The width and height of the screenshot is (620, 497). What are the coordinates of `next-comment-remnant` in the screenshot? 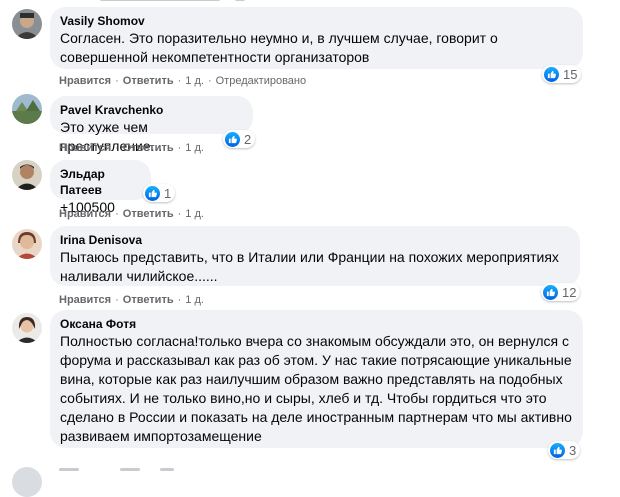 It's located at (310, 479).